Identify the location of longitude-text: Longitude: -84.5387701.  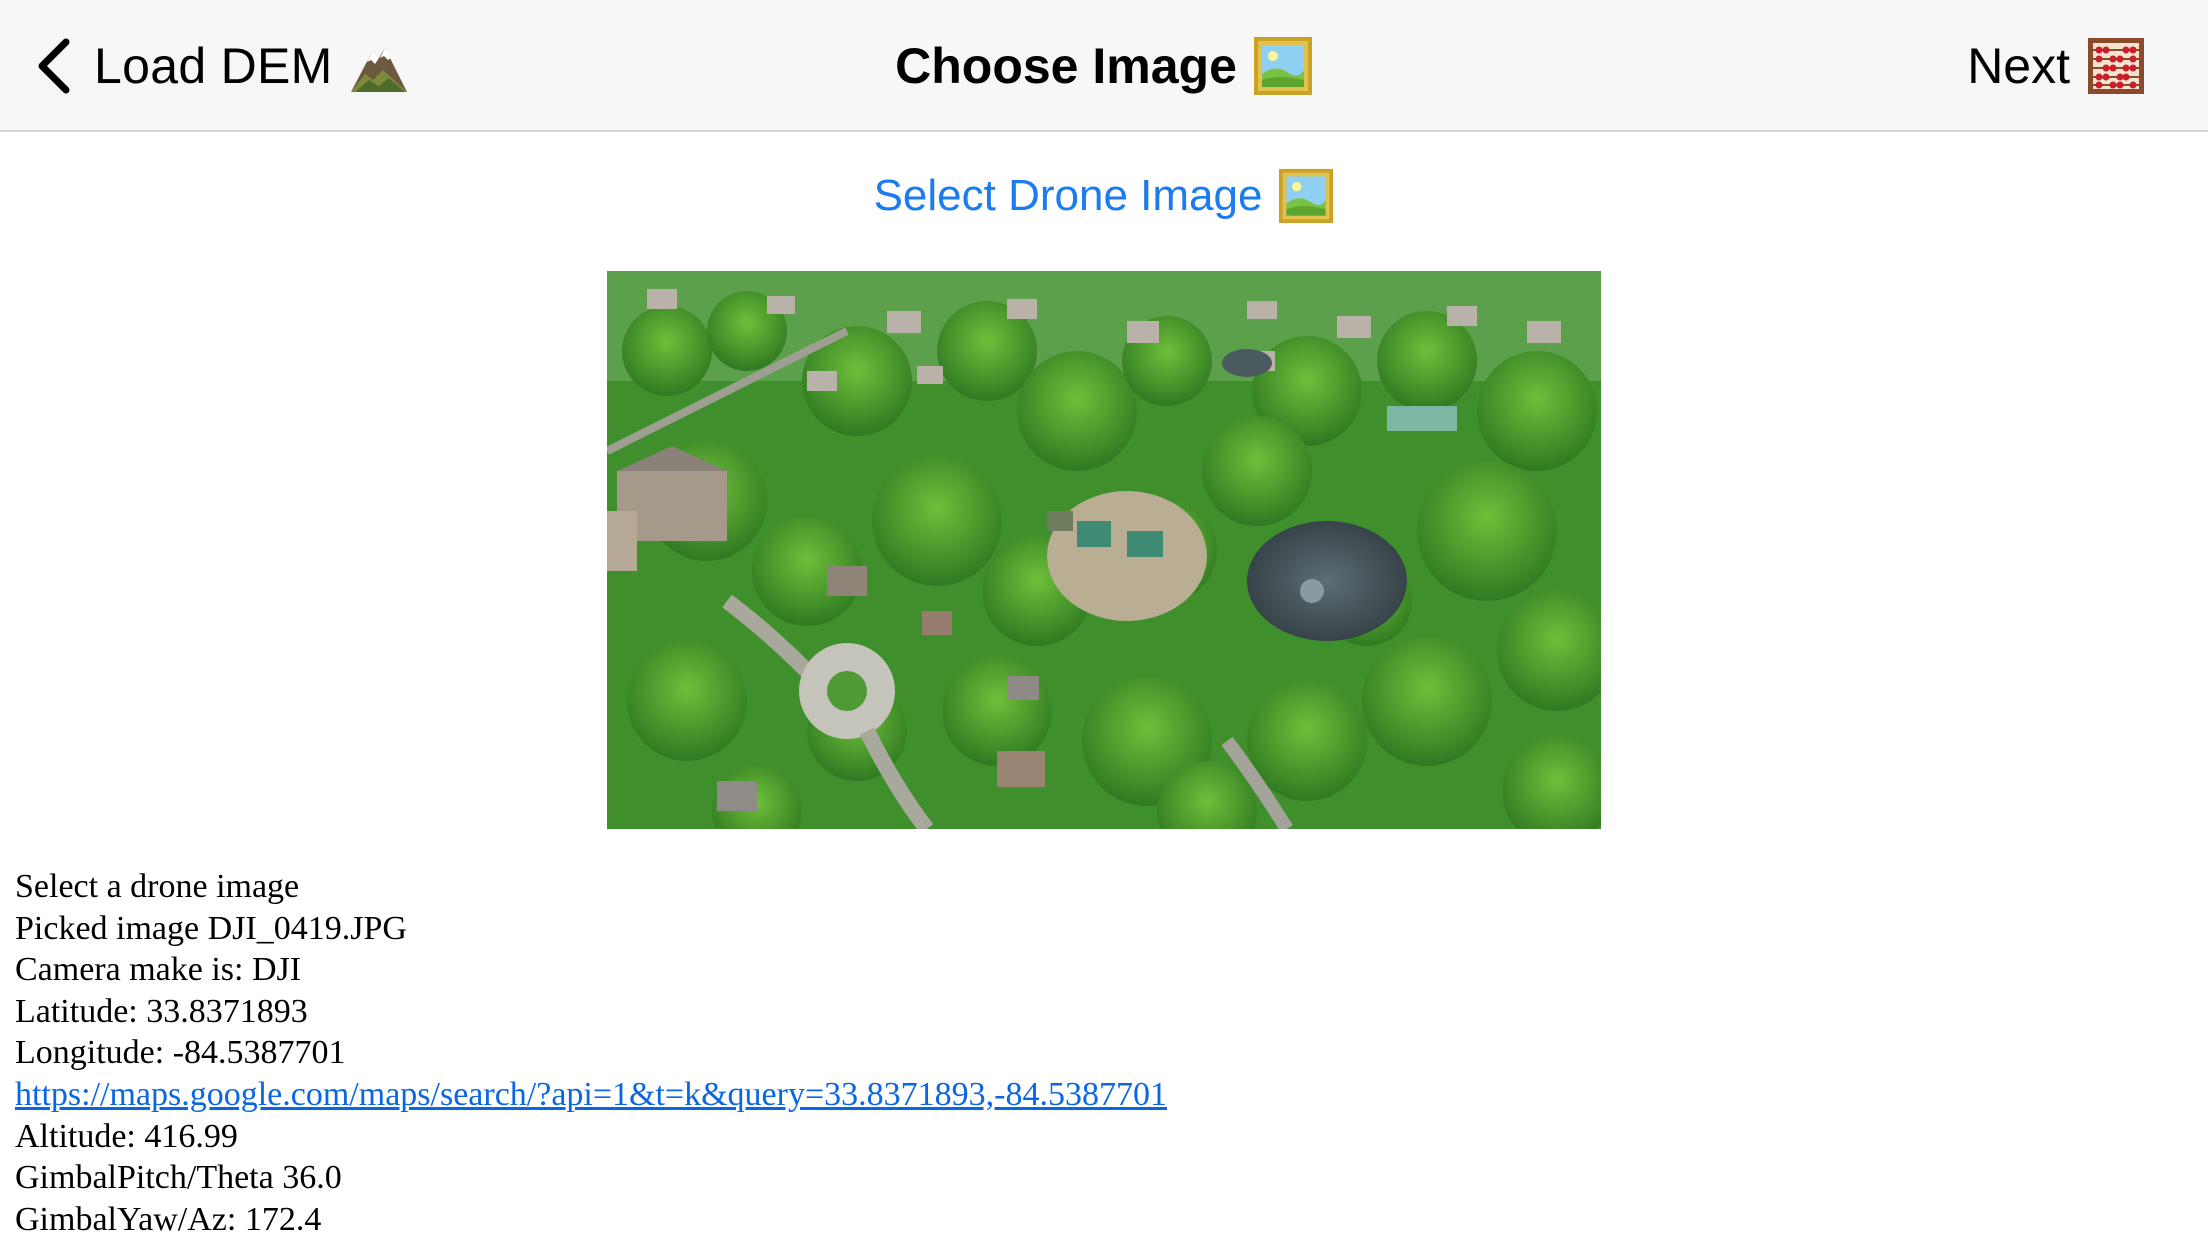
(180, 1053).